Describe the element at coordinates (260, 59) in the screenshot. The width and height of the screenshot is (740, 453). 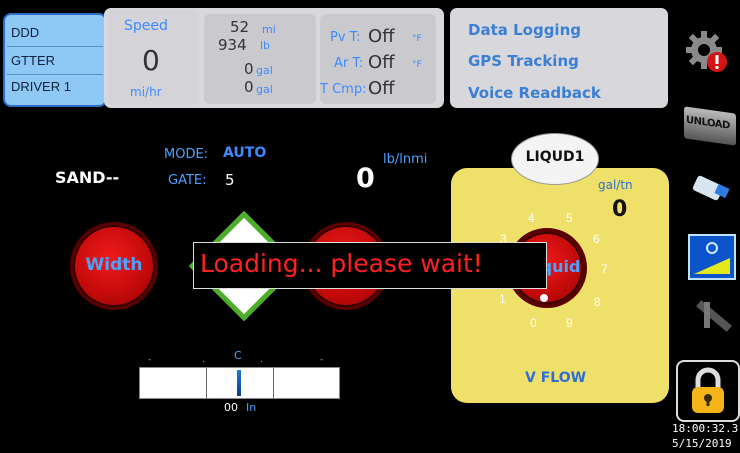
I see `totals-box: 52 mi 934 lb 0 gal 0 gal` at that location.